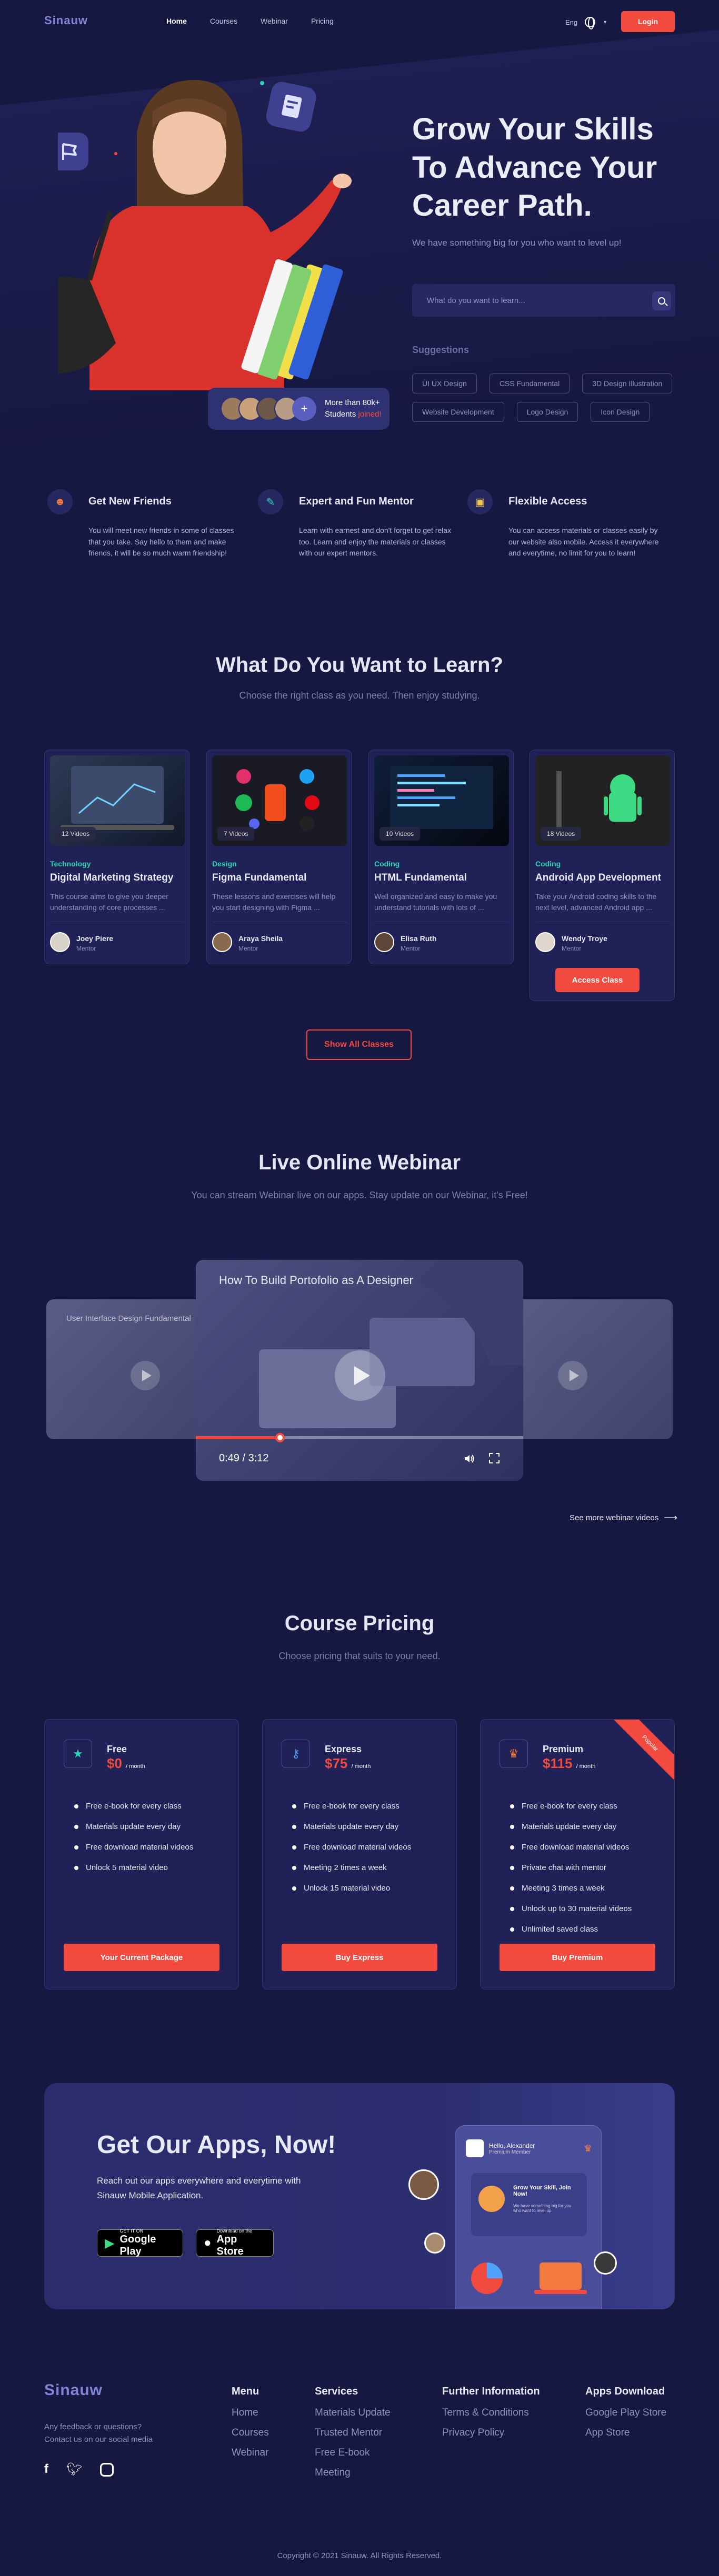  Describe the element at coordinates (545, 942) in the screenshot. I see `avatar` at that location.